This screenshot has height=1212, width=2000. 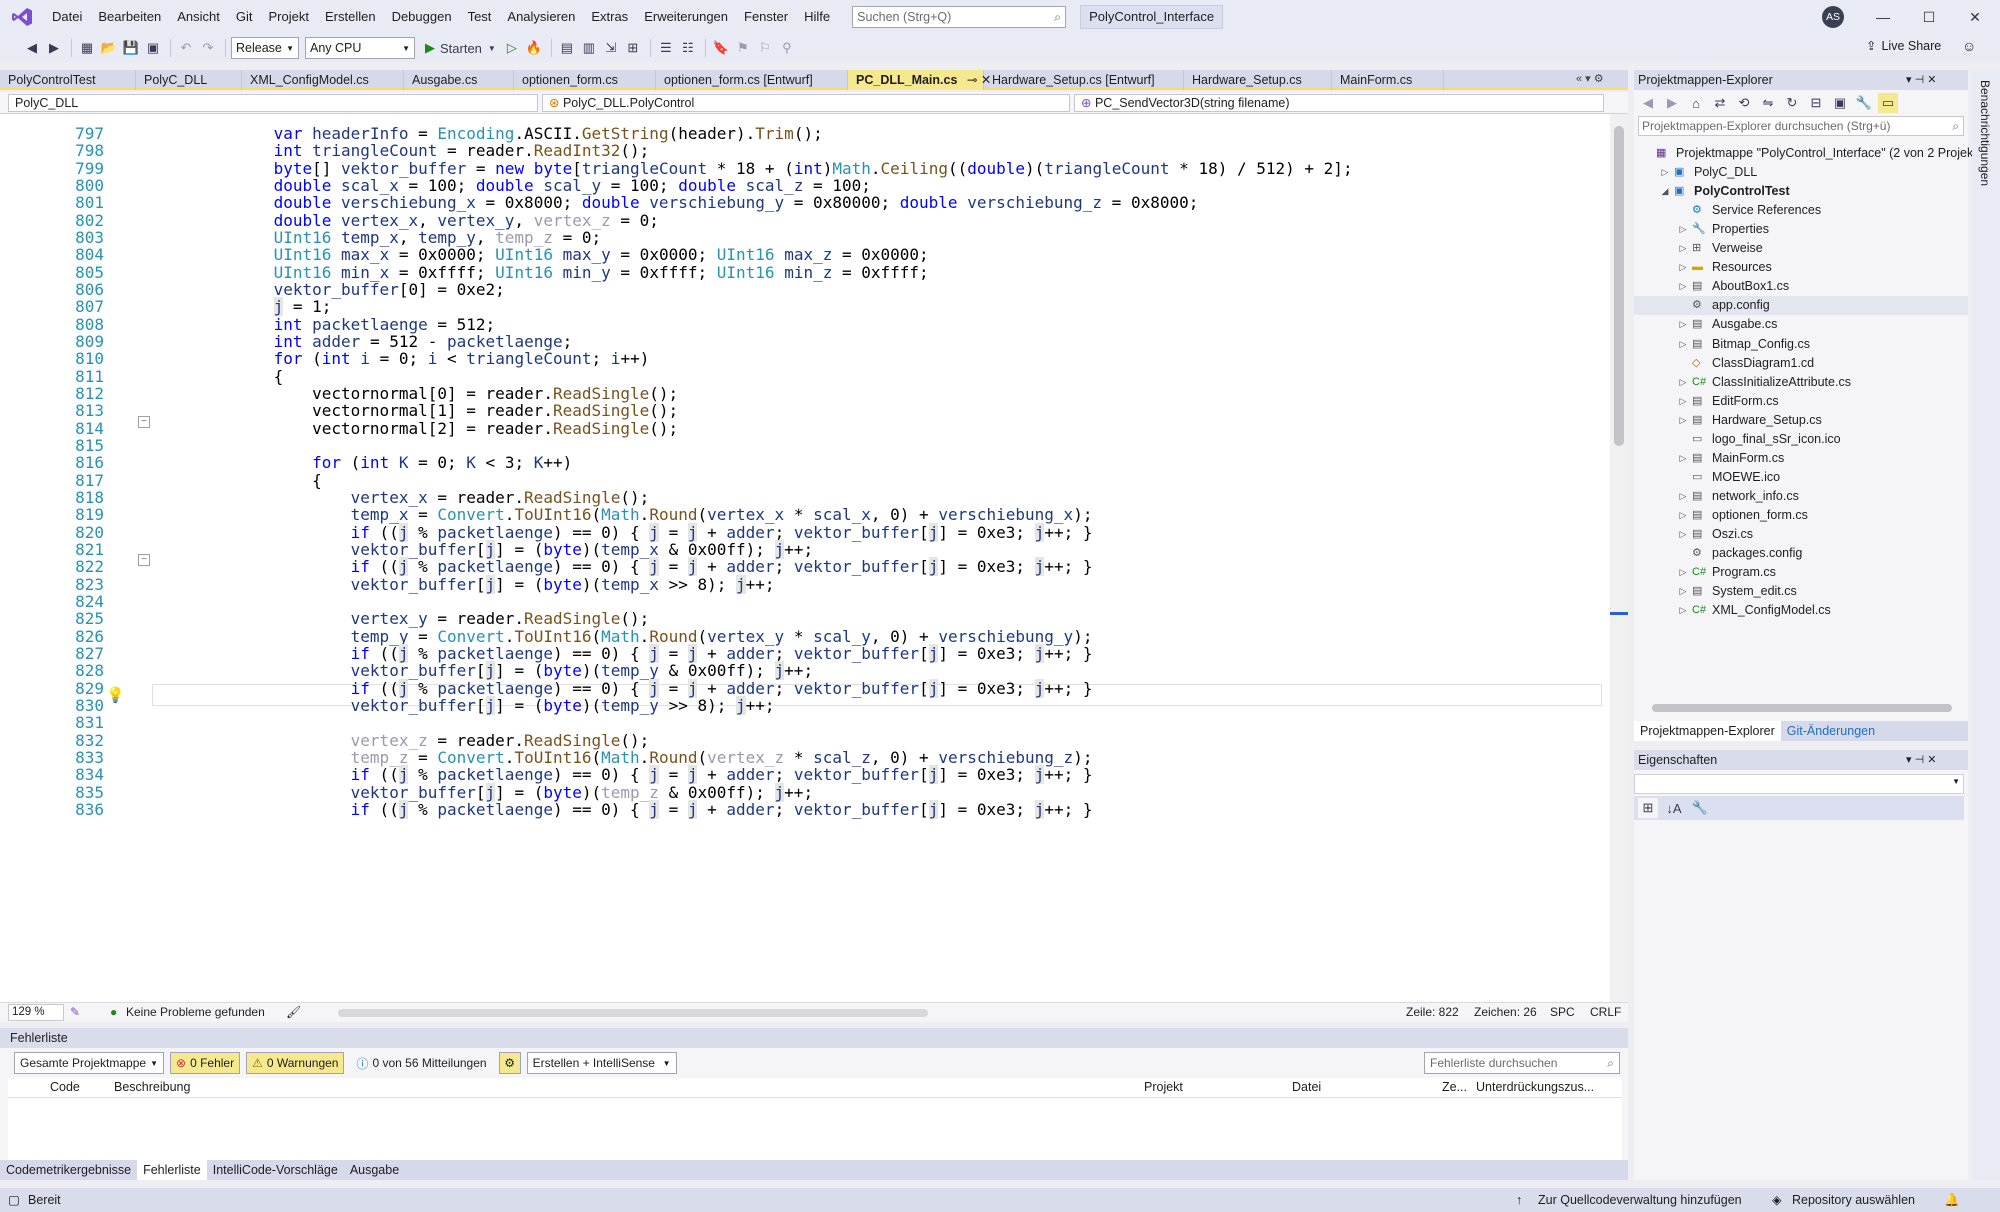 I want to click on tab-4: optionen_form.cs, so click(x=585, y=80).